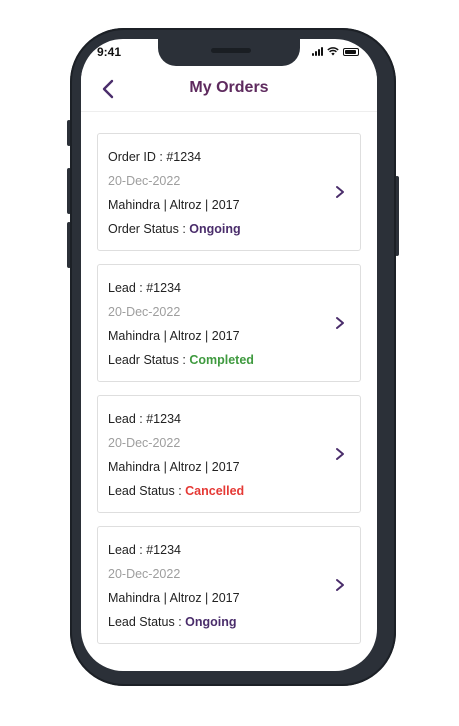  Describe the element at coordinates (351, 51) in the screenshot. I see `battery-icon` at that location.